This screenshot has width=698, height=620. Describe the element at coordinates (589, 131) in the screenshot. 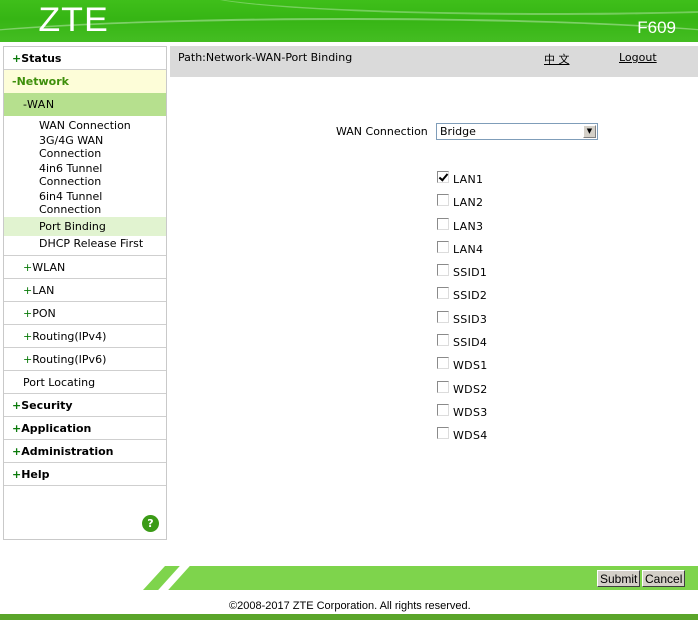

I see `dropdown-arrow-icon: ▼` at that location.